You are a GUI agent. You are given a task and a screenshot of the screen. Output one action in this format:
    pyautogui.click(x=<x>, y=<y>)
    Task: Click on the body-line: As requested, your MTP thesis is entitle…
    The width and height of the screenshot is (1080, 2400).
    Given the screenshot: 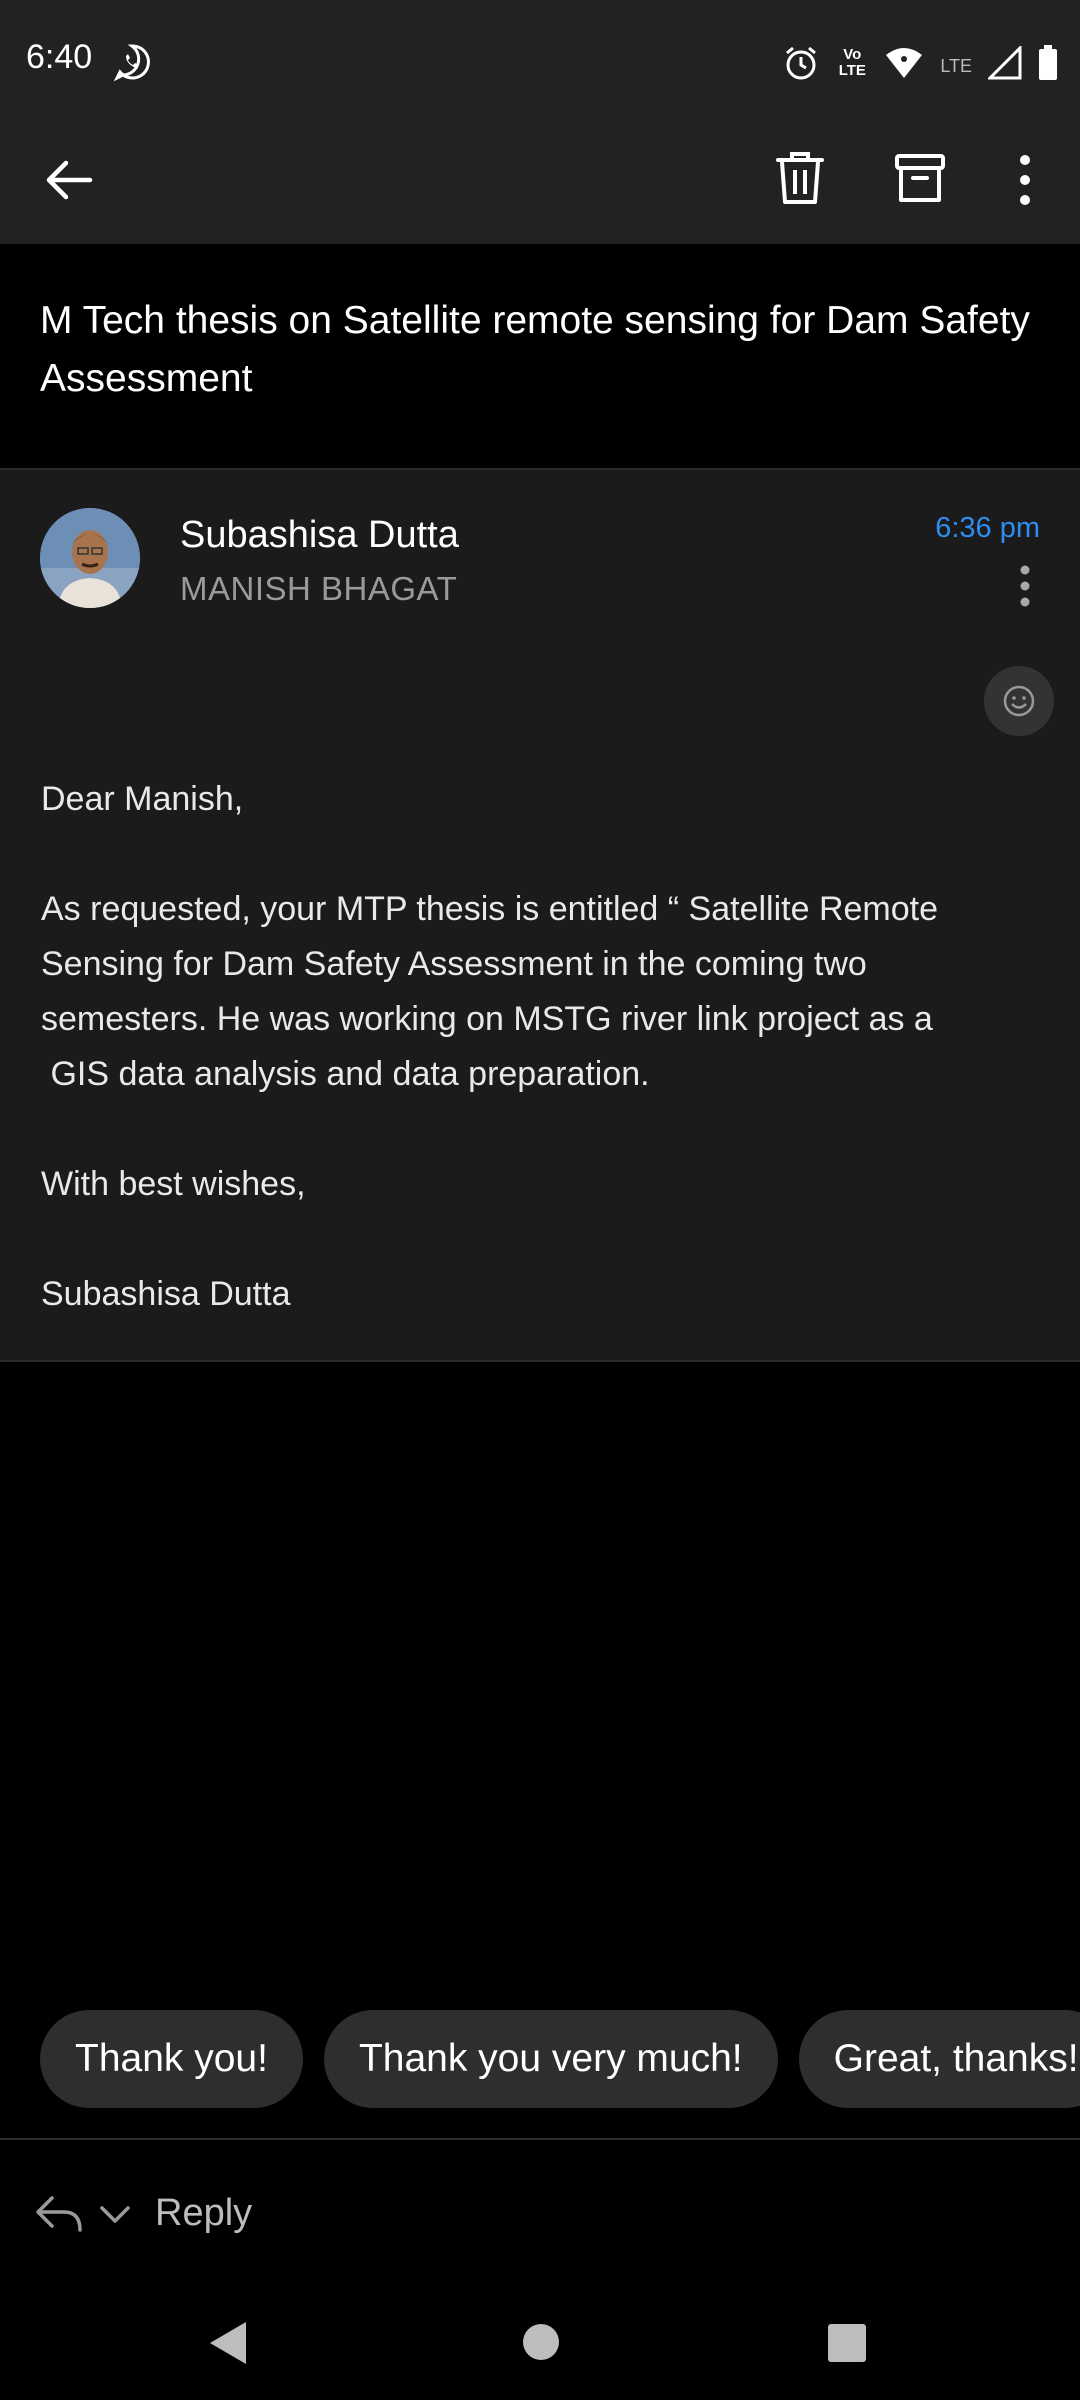 What is the action you would take?
    pyautogui.click(x=489, y=909)
    